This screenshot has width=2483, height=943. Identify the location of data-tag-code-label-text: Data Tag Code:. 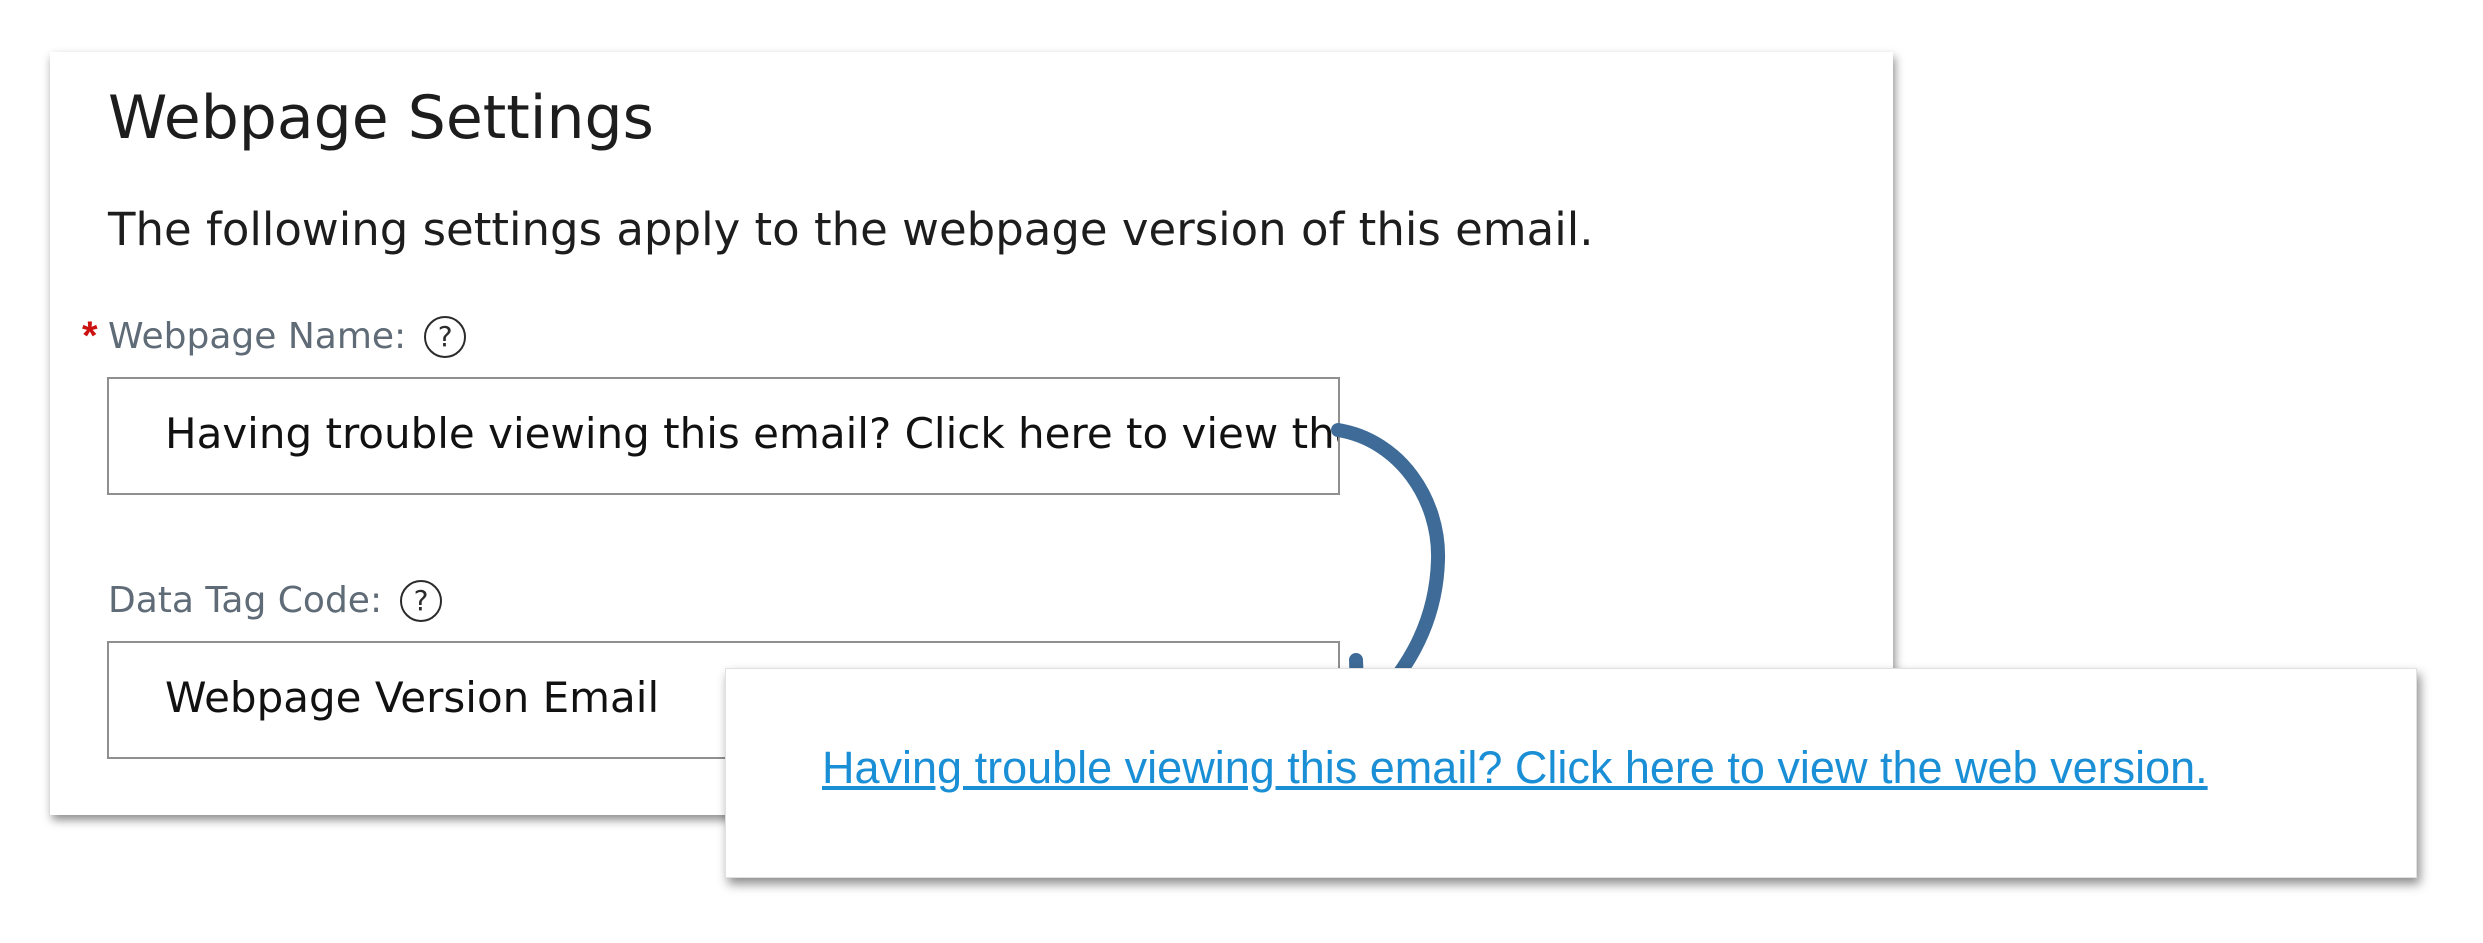
(245, 600).